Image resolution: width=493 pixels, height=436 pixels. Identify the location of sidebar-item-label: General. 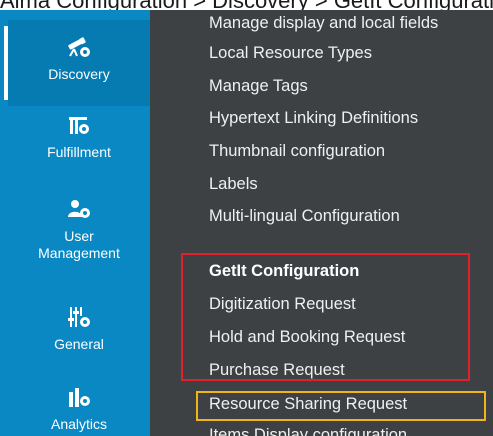
(79, 344).